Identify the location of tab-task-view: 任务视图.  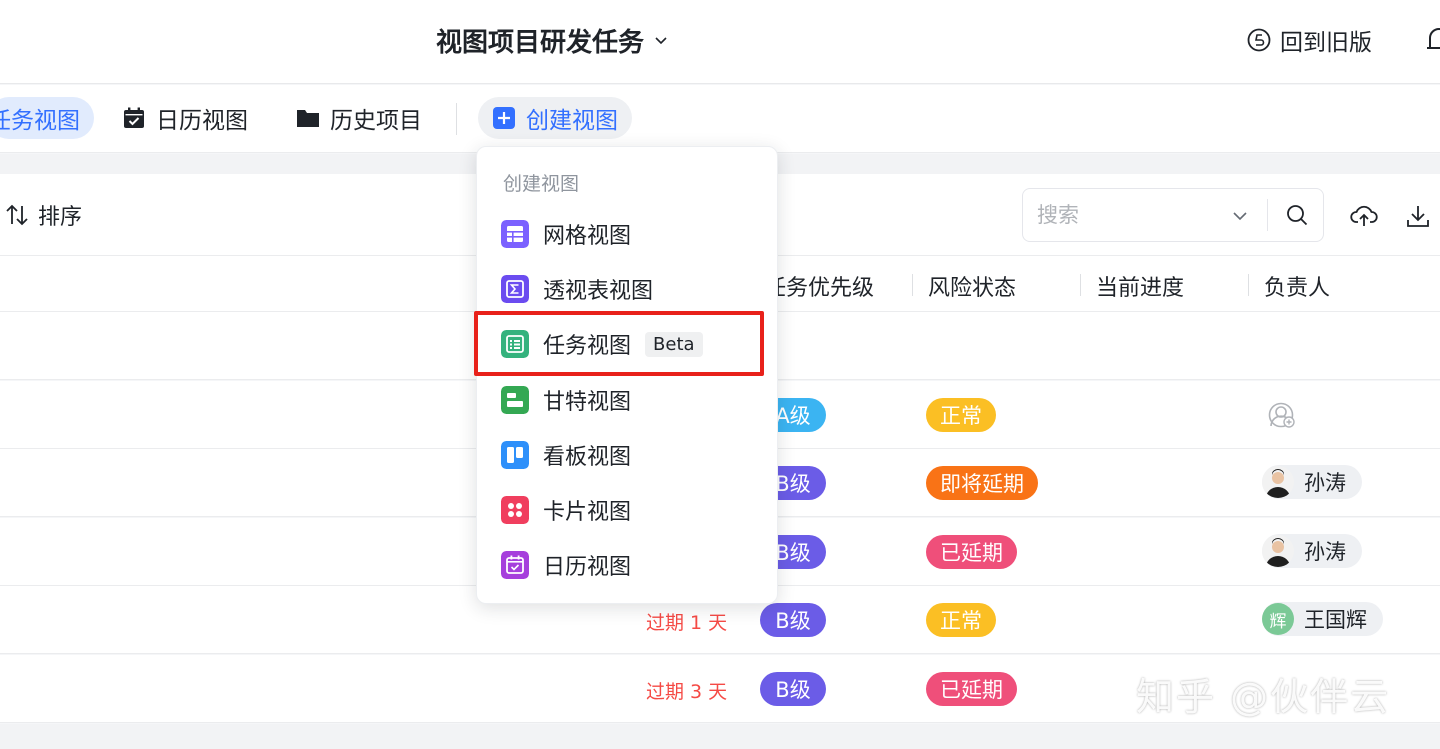
(47, 118).